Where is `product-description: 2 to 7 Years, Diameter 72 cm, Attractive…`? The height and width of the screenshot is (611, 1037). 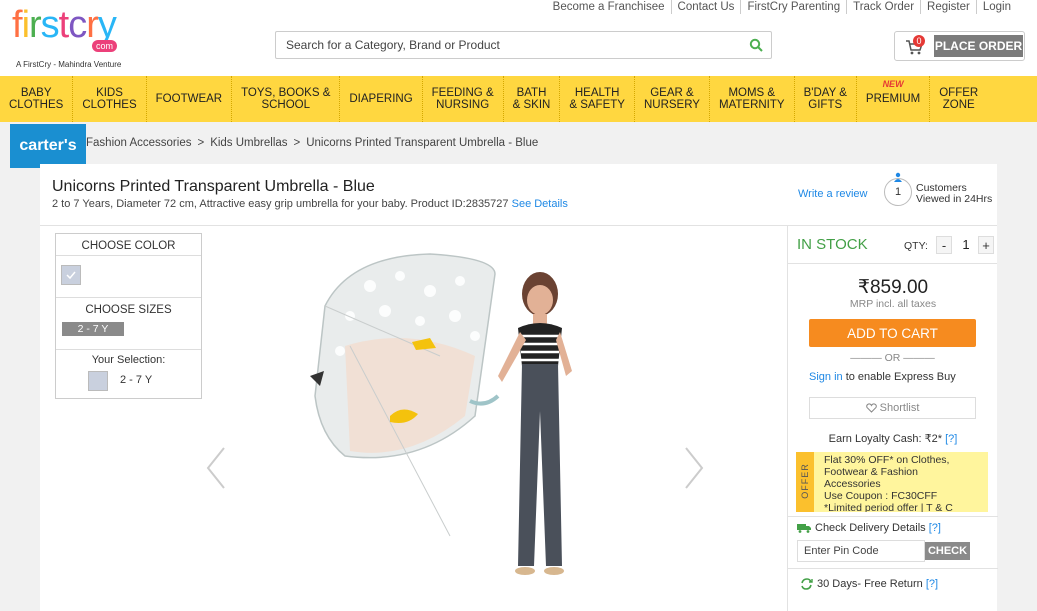 product-description: 2 to 7 Years, Diameter 72 cm, Attractive… is located at coordinates (310, 204).